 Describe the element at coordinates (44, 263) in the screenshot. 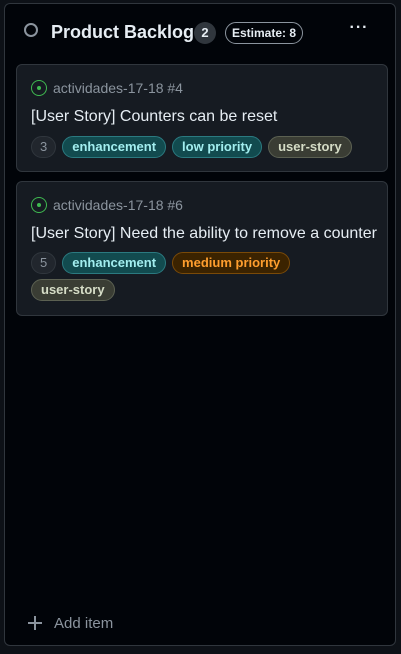

I see `estimate-value: 5` at that location.